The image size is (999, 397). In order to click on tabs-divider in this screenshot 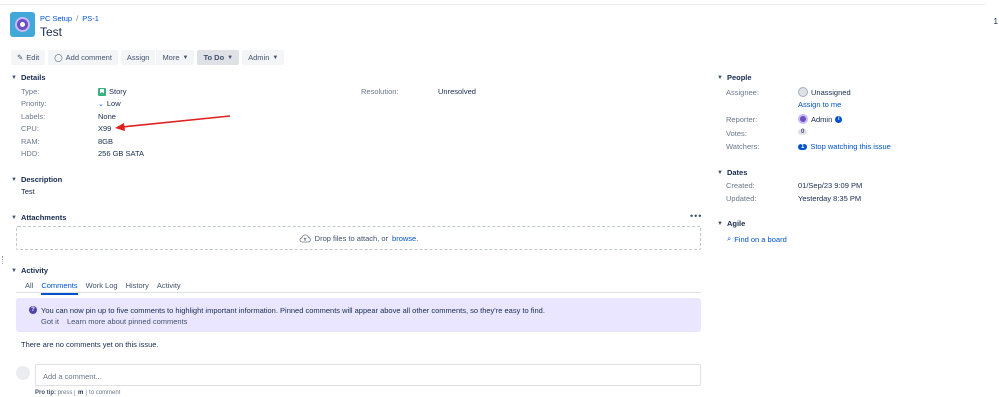, I will do `click(358, 292)`.